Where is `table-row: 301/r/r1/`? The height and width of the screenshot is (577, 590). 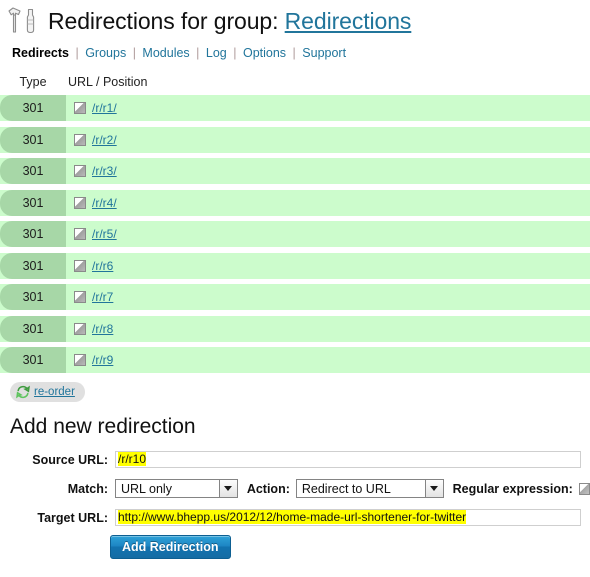
table-row: 301/r/r1/ is located at coordinates (295, 108).